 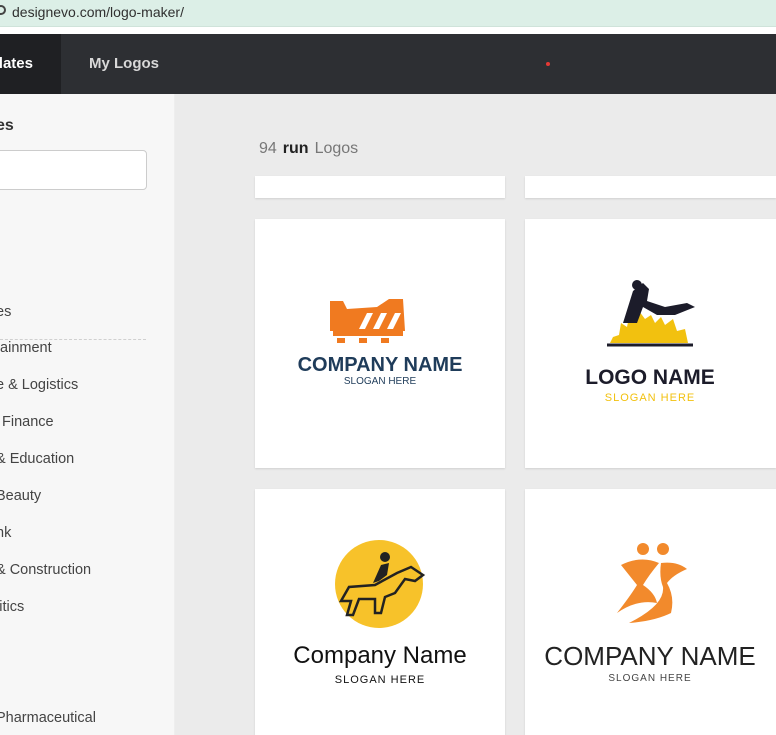 What do you see at coordinates (37, 459) in the screenshot?
I see `sidebar-item: & Education` at bounding box center [37, 459].